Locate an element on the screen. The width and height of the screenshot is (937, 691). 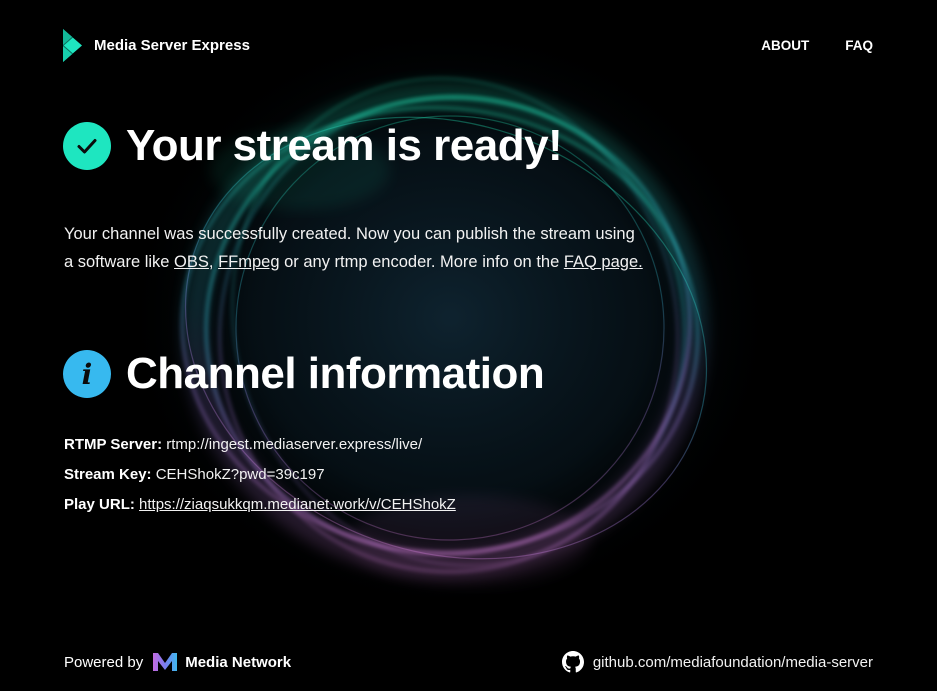
brand-logo-icon is located at coordinates (72, 45).